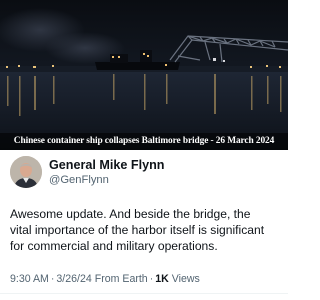 Image resolution: width=320 pixels, height=300 pixels. What do you see at coordinates (144, 293) in the screenshot?
I see `divider` at bounding box center [144, 293].